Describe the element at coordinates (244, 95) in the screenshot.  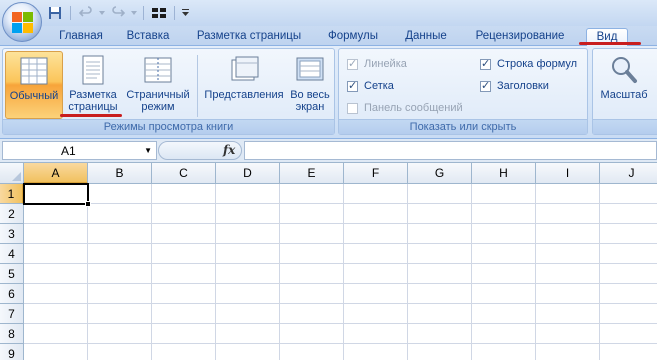
I see `custom-views-label: Представления` at that location.